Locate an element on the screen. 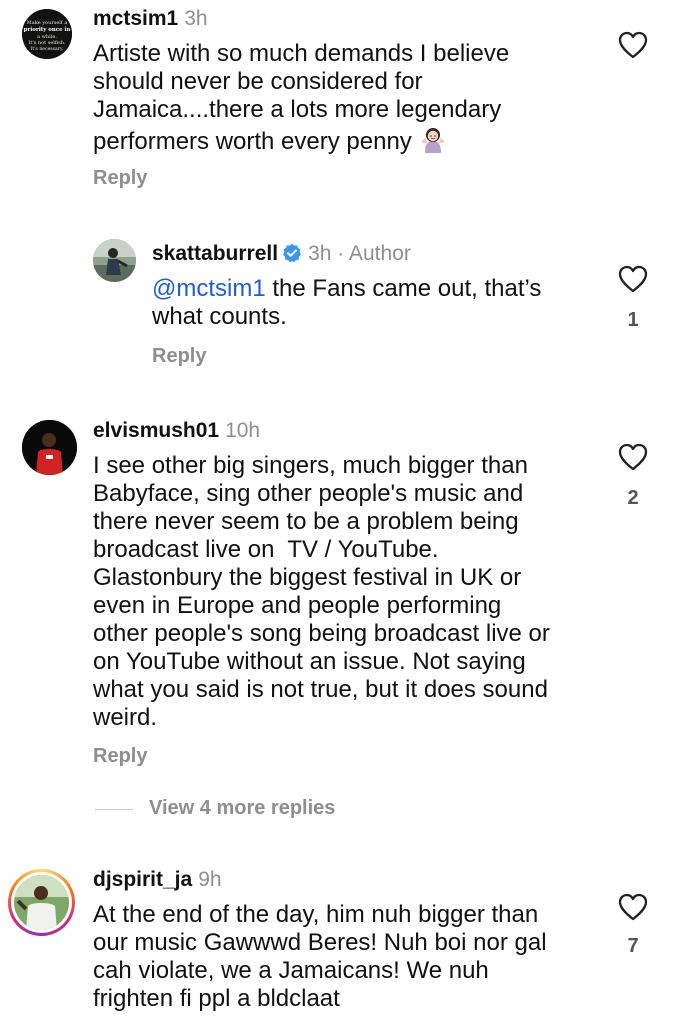 This screenshot has width=682, height=1024. comment-line: Babyface, sing other people's music and is located at coordinates (308, 493).